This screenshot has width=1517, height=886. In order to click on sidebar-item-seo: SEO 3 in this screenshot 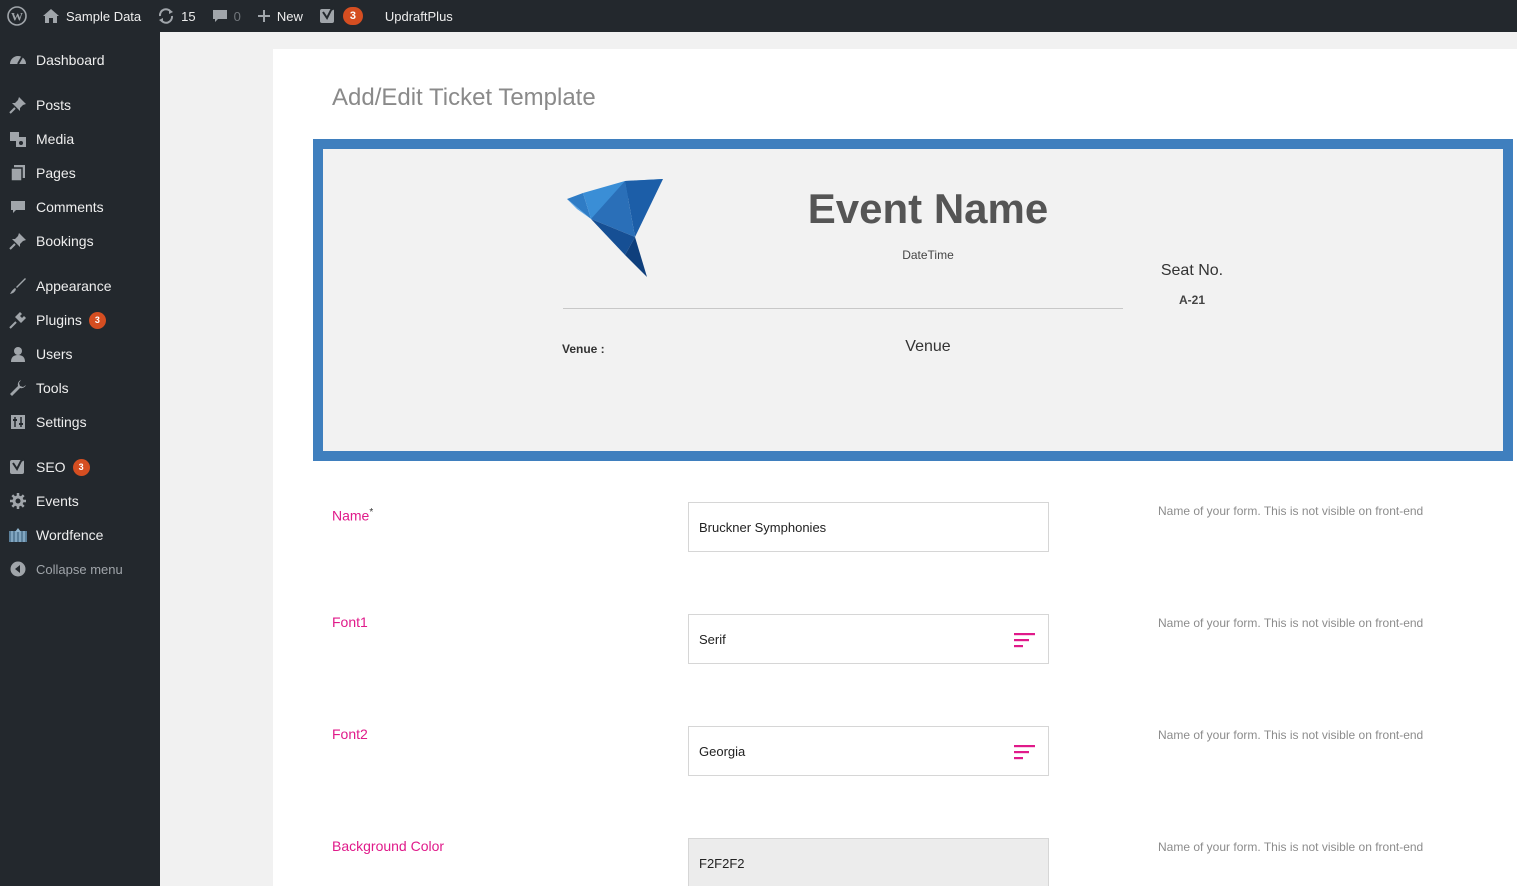, I will do `click(80, 467)`.